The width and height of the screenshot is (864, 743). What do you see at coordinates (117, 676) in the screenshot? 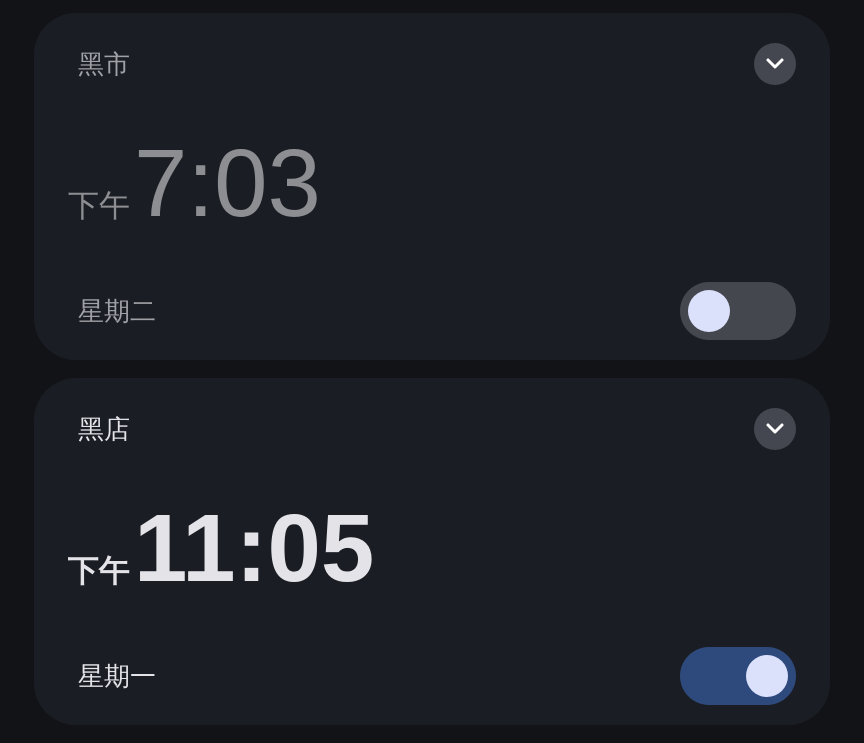
I see `alarm-days: 星期一` at bounding box center [117, 676].